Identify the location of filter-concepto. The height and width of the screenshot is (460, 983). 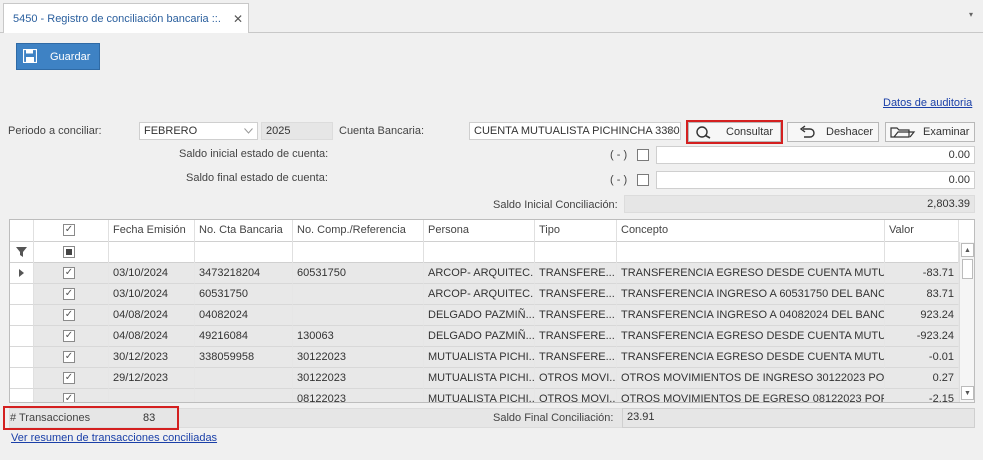
(751, 252).